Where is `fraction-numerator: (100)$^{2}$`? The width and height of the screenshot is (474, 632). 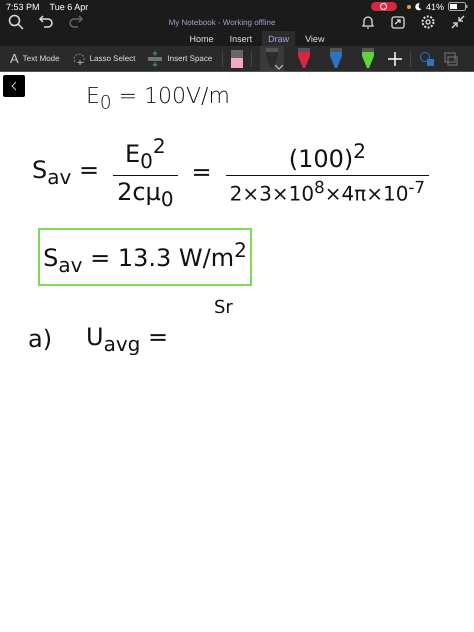 fraction-numerator: (100)$^{2}$ is located at coordinates (327, 156).